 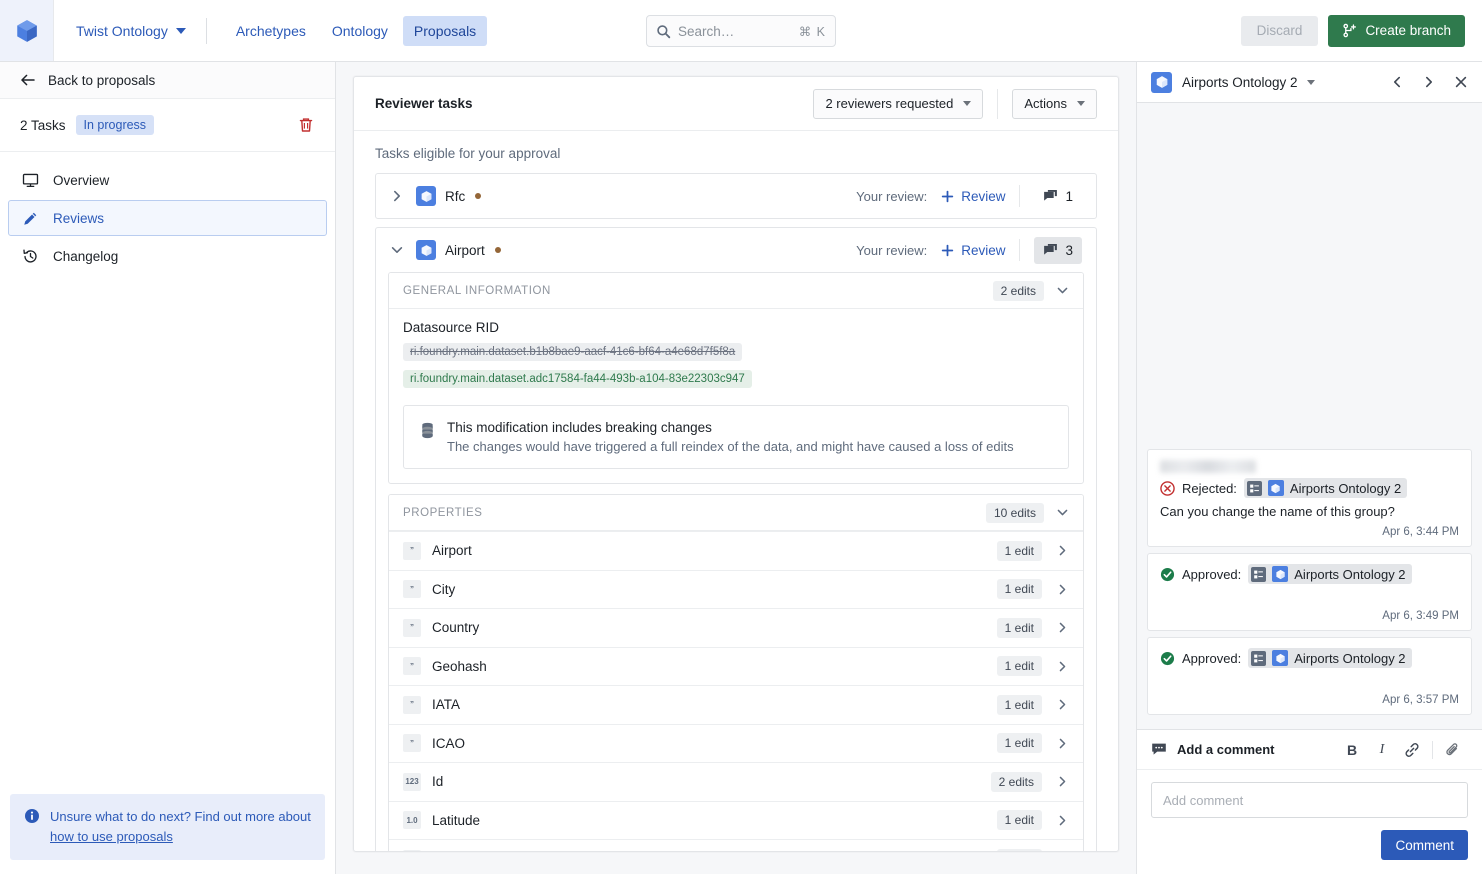 What do you see at coordinates (1019, 820) in the screenshot?
I see `edits-count-badge: 1 edit` at bounding box center [1019, 820].